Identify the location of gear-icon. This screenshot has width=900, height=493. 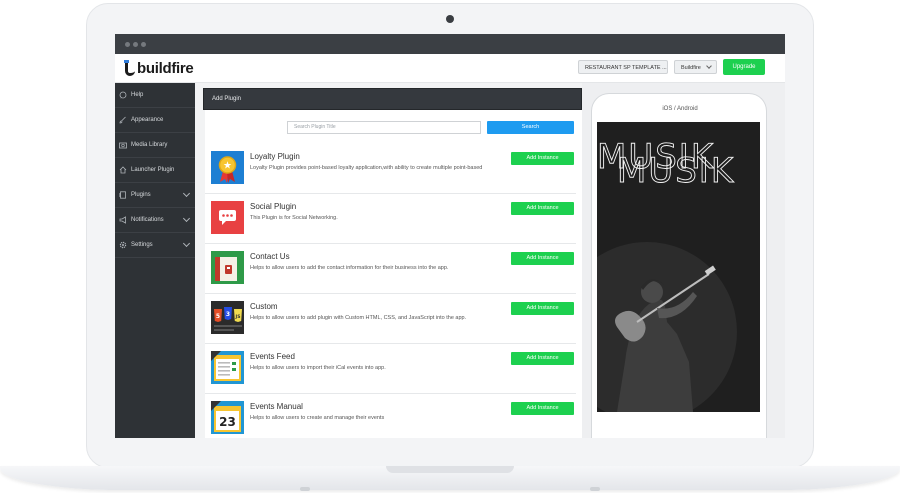
(123, 245).